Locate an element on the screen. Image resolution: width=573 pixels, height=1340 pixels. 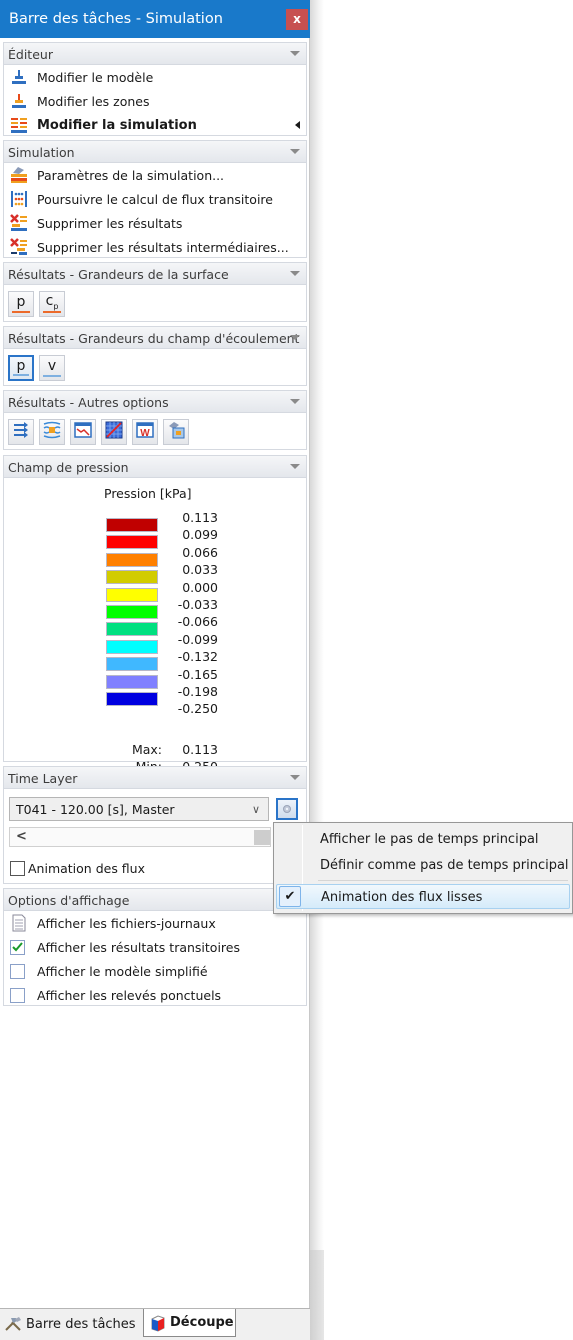
time-layer-options-button is located at coordinates (287, 809).